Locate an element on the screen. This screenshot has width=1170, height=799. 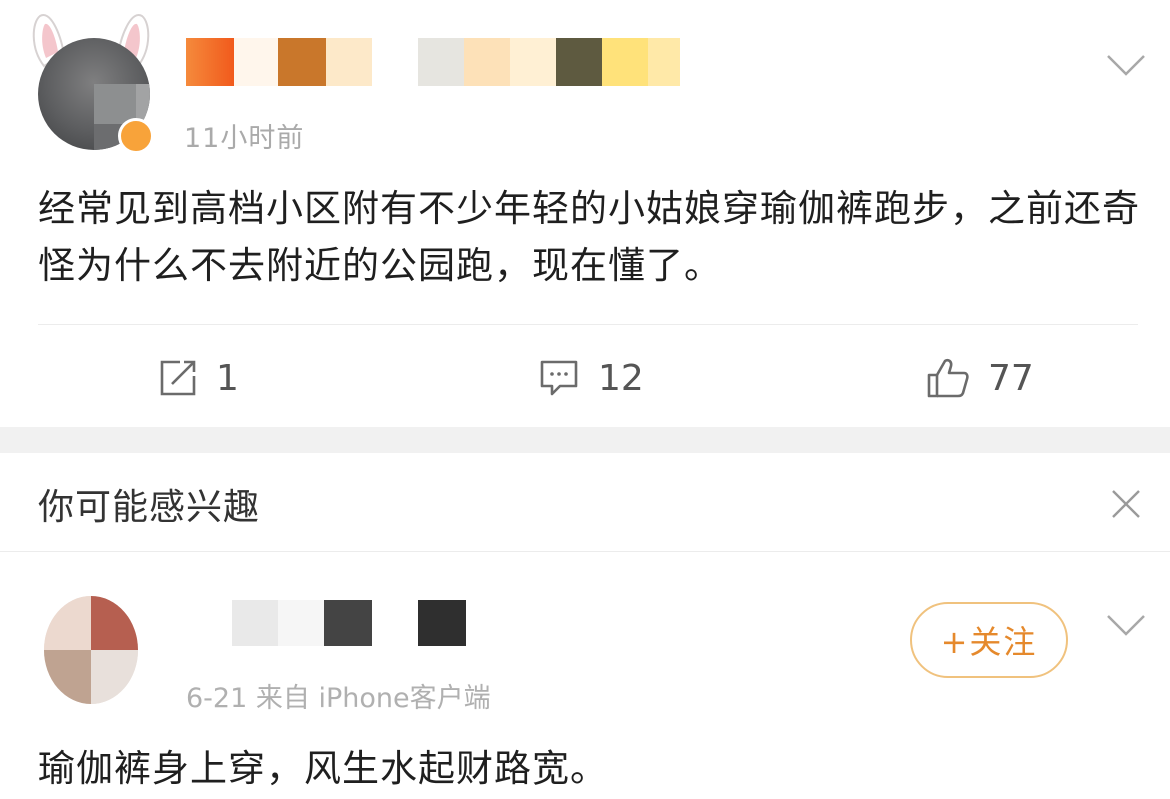
comment-button: 12 is located at coordinates (591, 378).